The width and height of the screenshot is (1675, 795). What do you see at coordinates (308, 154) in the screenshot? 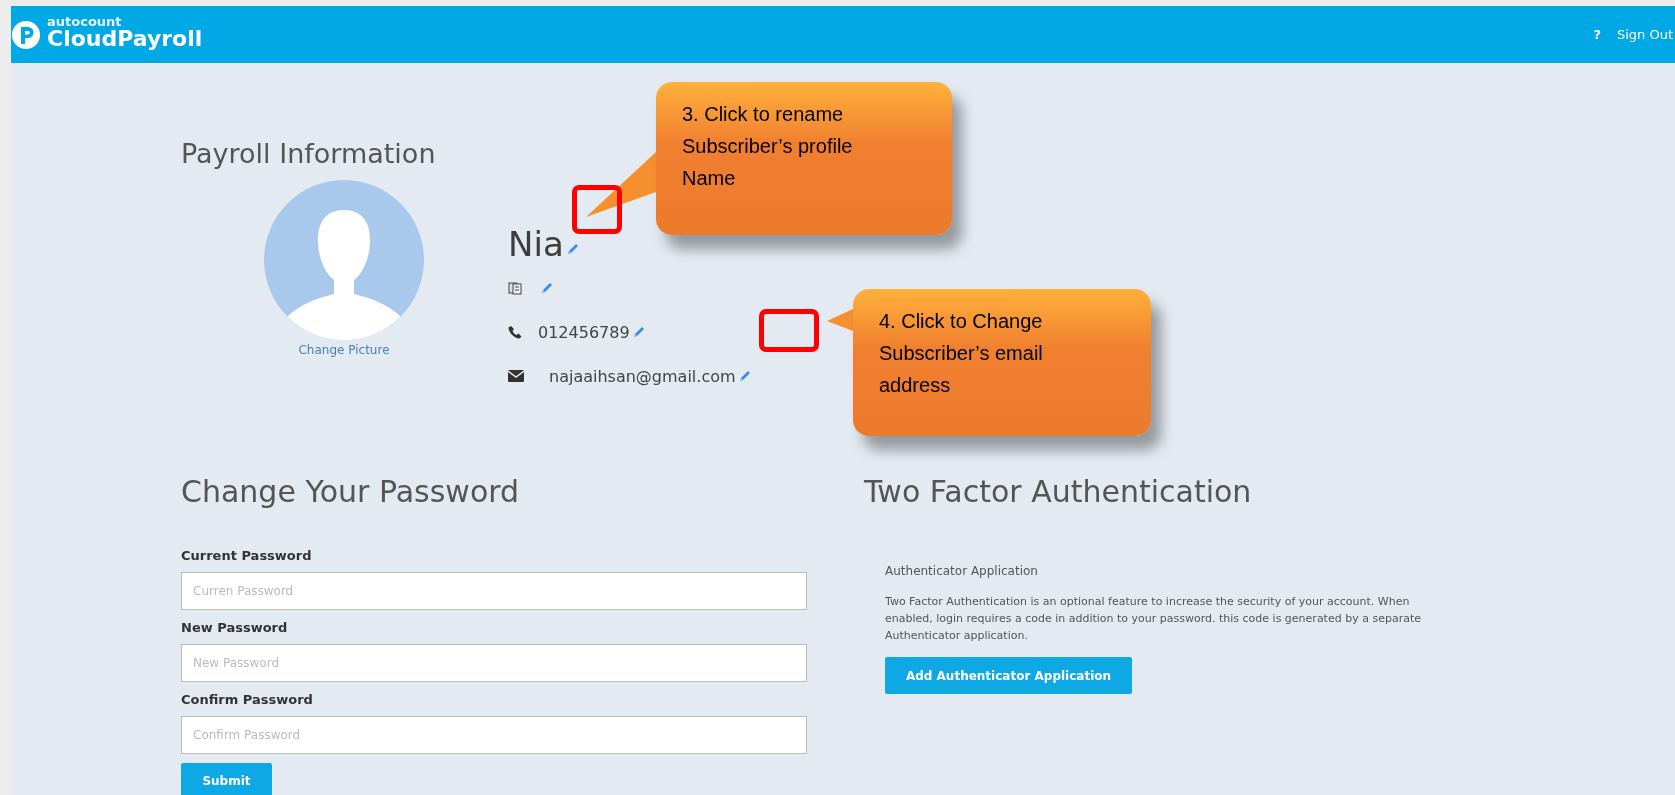
I see `section-title: Payroll Information` at bounding box center [308, 154].